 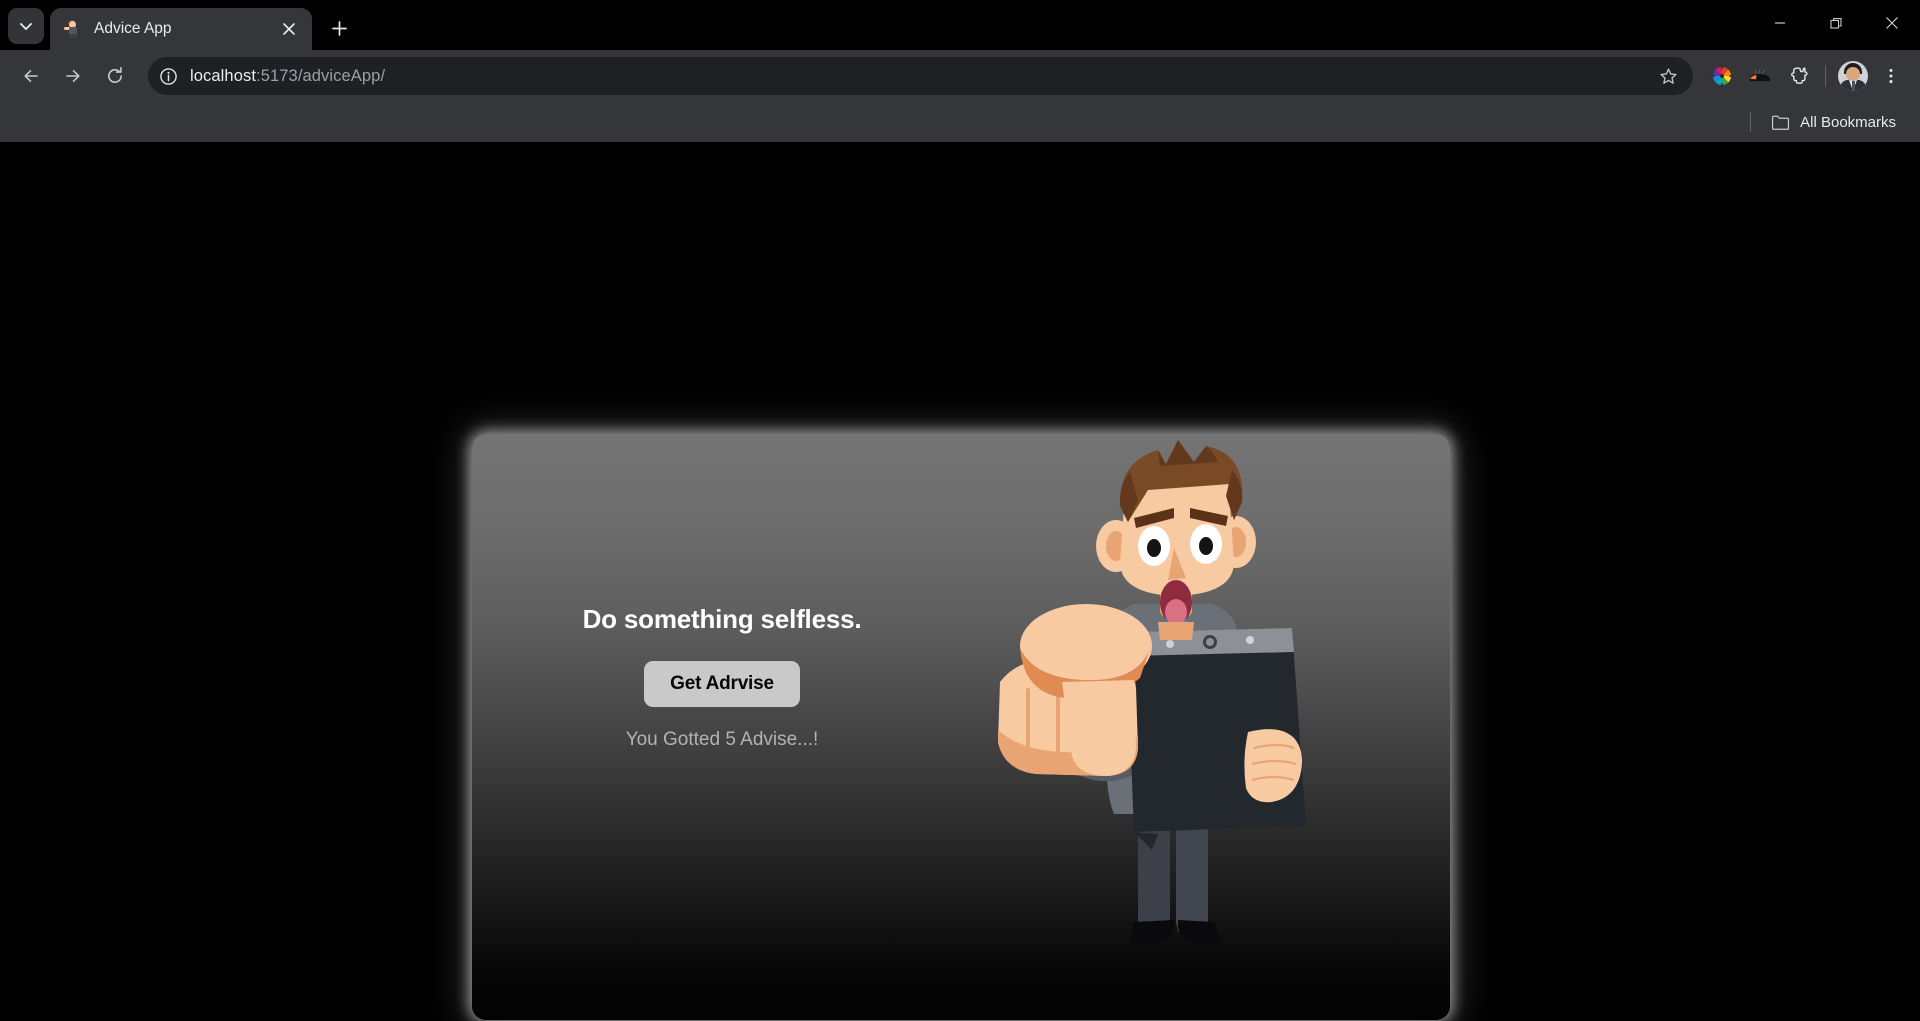 What do you see at coordinates (1206, 546) in the screenshot?
I see `right-pupil` at bounding box center [1206, 546].